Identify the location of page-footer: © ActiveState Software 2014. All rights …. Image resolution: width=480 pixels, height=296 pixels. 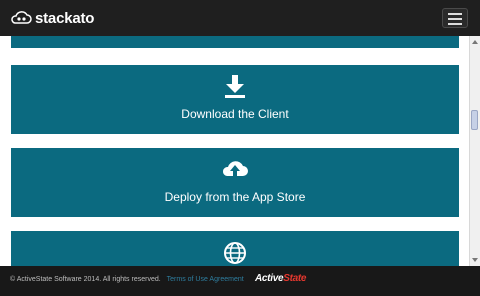
(240, 281).